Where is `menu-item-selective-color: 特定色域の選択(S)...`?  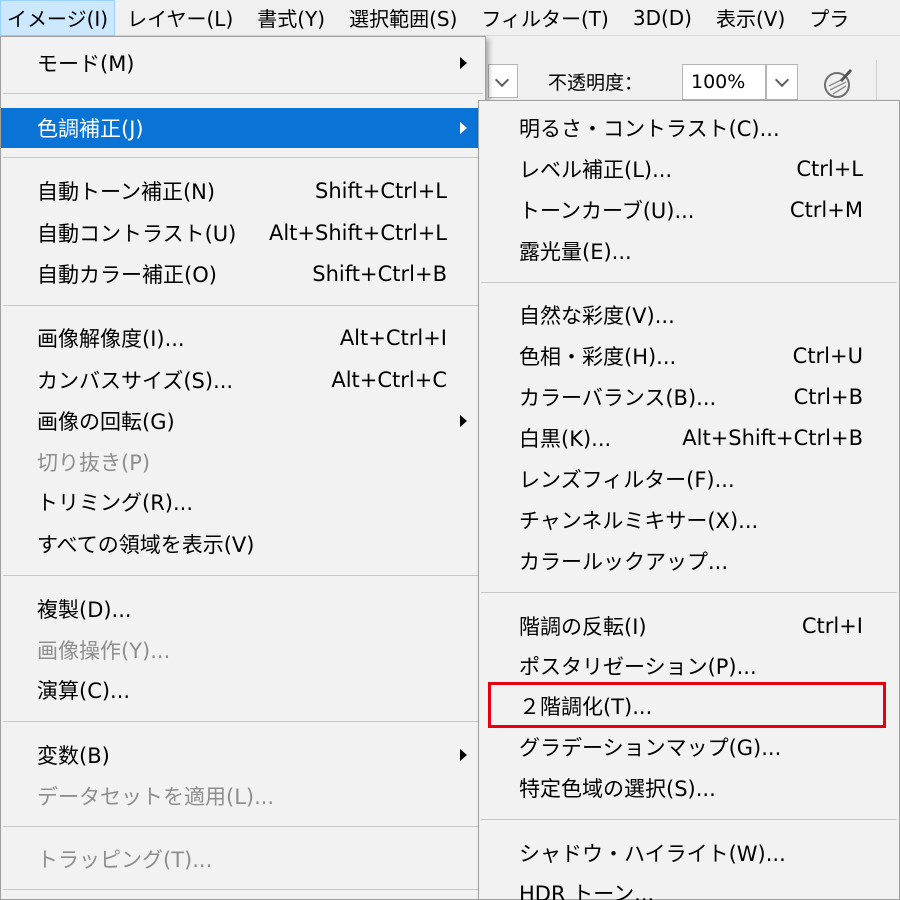
menu-item-selective-color: 特定色域の選択(S)... is located at coordinates (689, 788).